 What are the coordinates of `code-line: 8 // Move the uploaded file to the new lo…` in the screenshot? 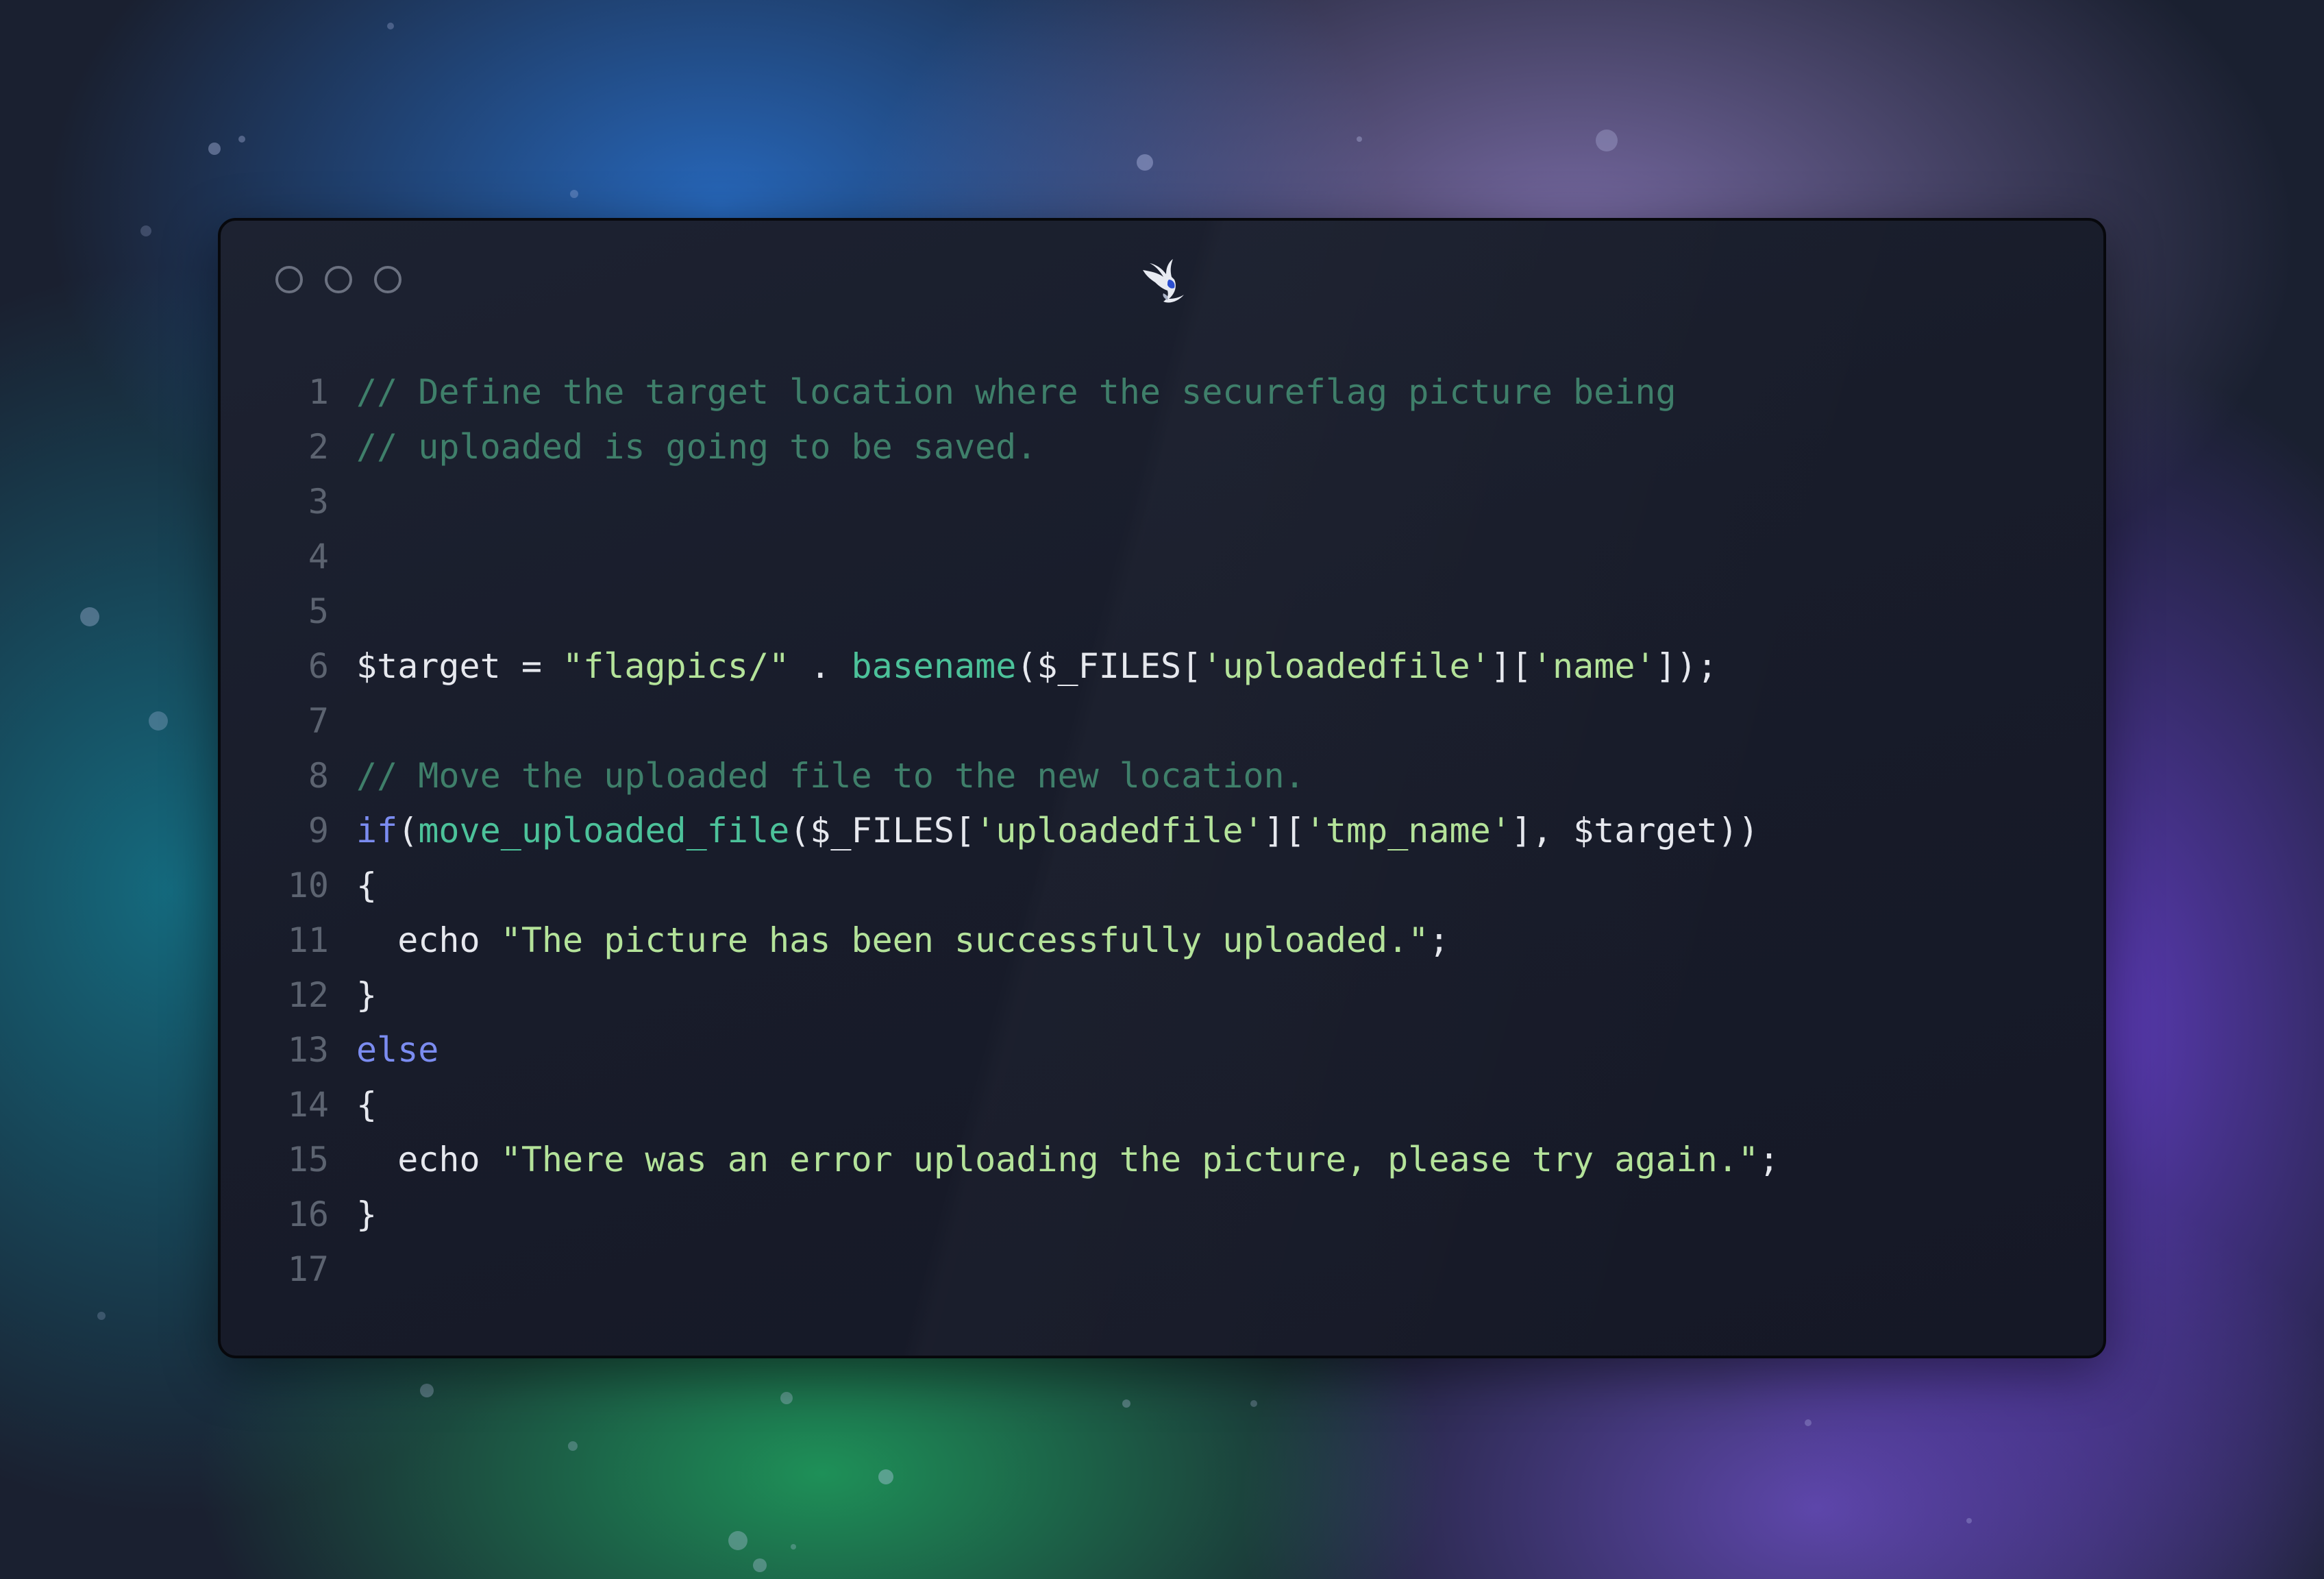 It's located at (1162, 775).